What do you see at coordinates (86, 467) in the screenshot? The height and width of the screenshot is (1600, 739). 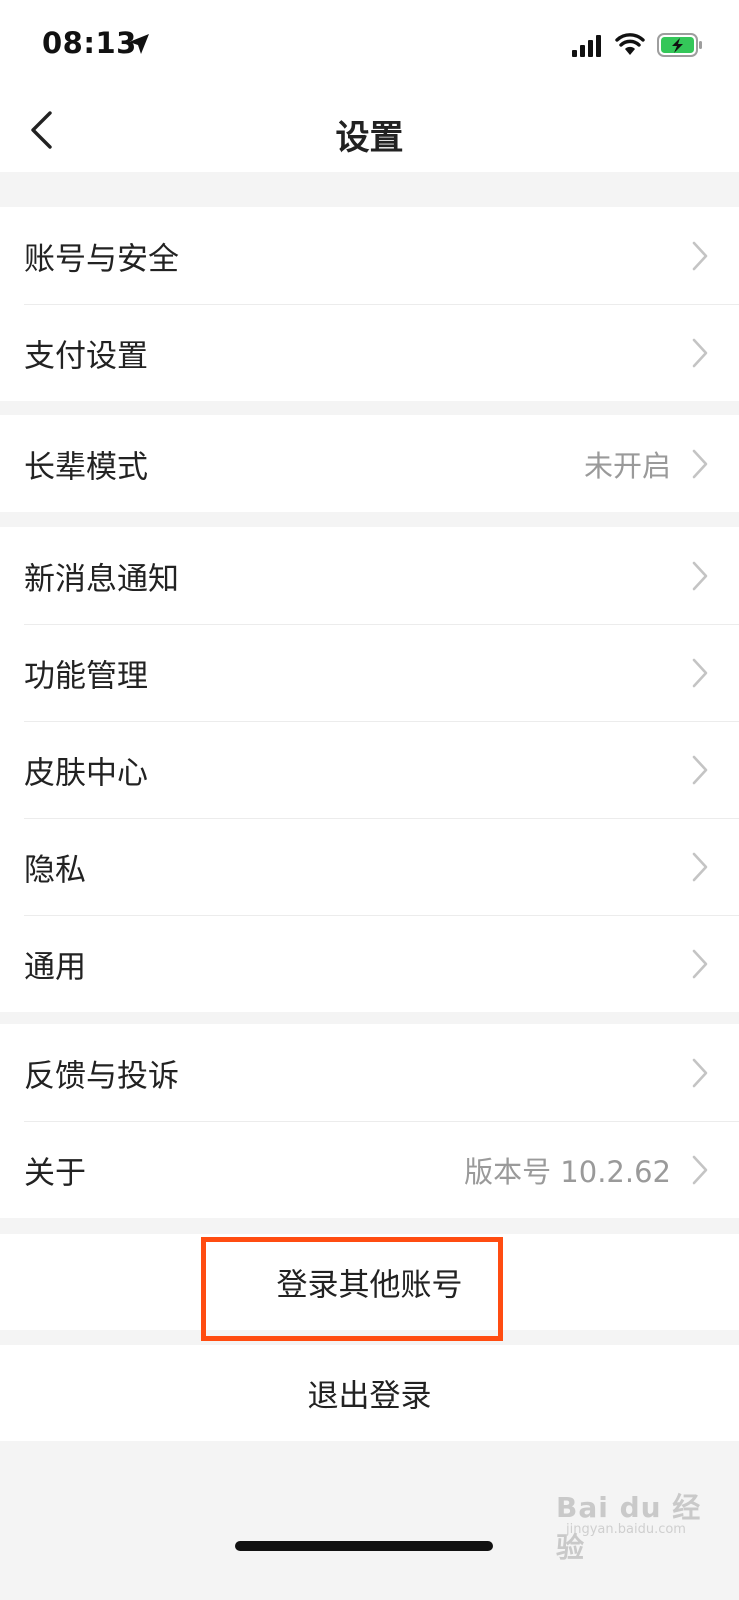 I see `settings-item-label: 长辈模式` at bounding box center [86, 467].